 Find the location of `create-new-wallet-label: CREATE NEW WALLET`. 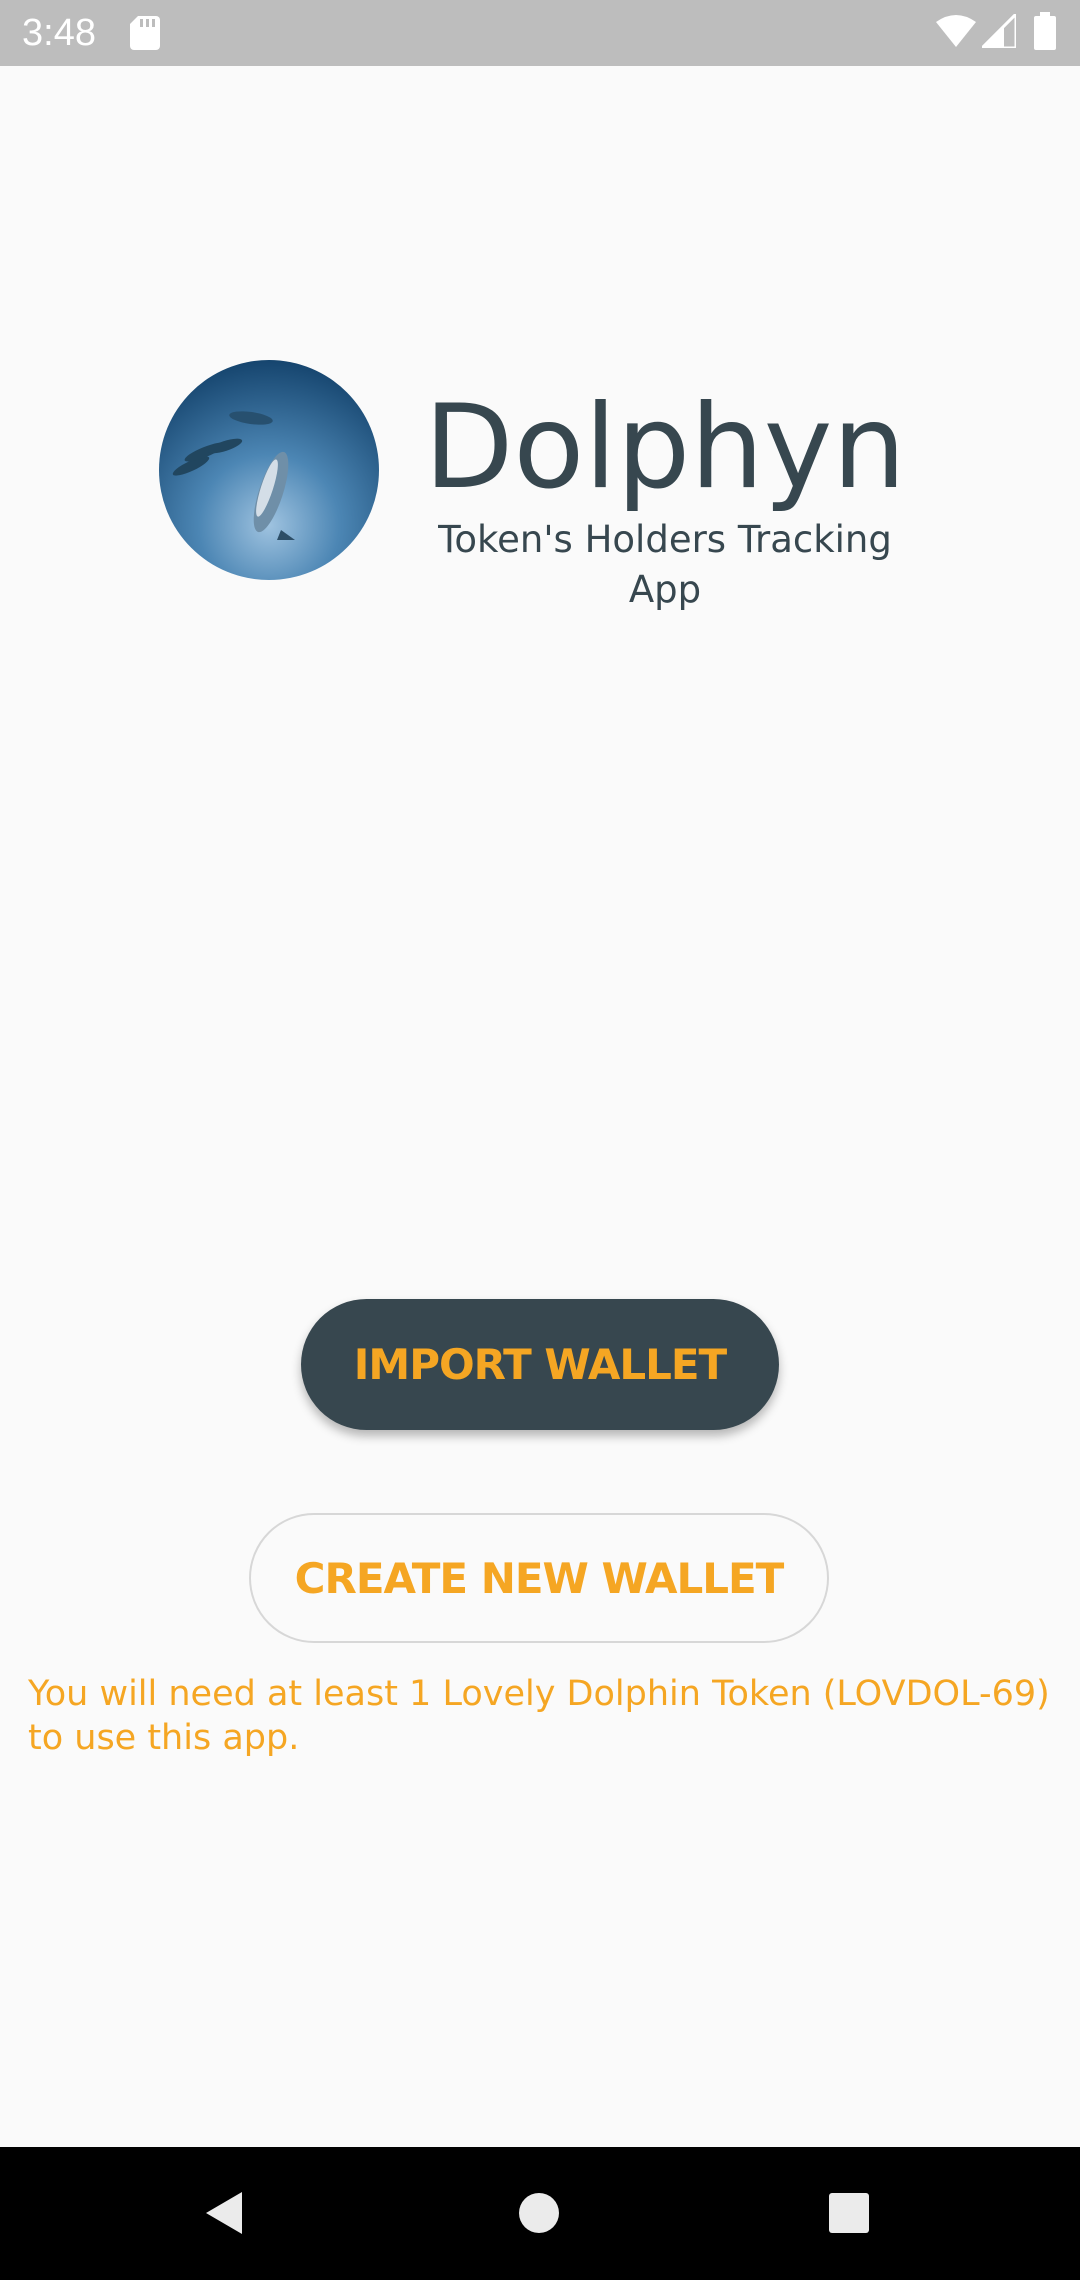

create-new-wallet-label: CREATE NEW WALLET is located at coordinates (539, 1578).